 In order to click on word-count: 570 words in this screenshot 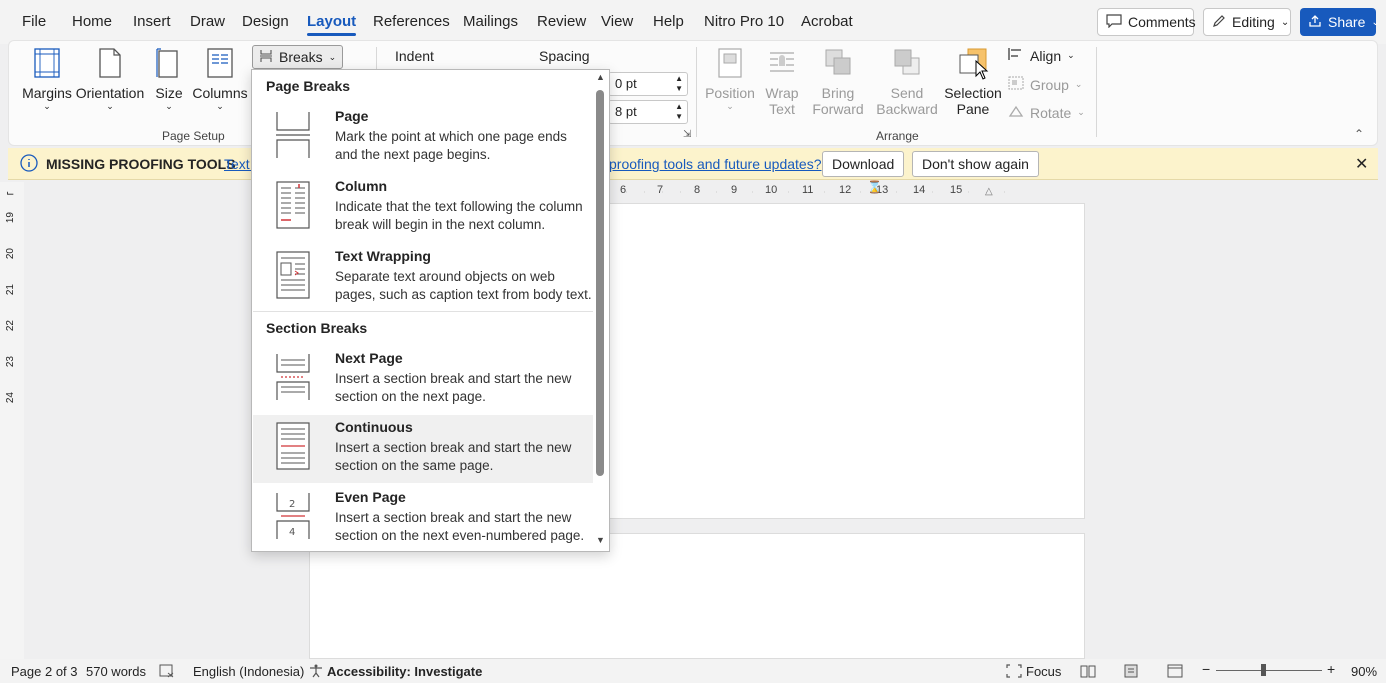, I will do `click(116, 671)`.